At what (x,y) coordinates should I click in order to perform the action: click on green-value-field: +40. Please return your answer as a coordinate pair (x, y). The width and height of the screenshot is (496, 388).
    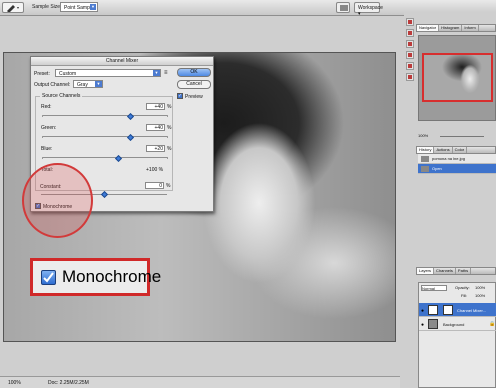
    Looking at the image, I should click on (155, 127).